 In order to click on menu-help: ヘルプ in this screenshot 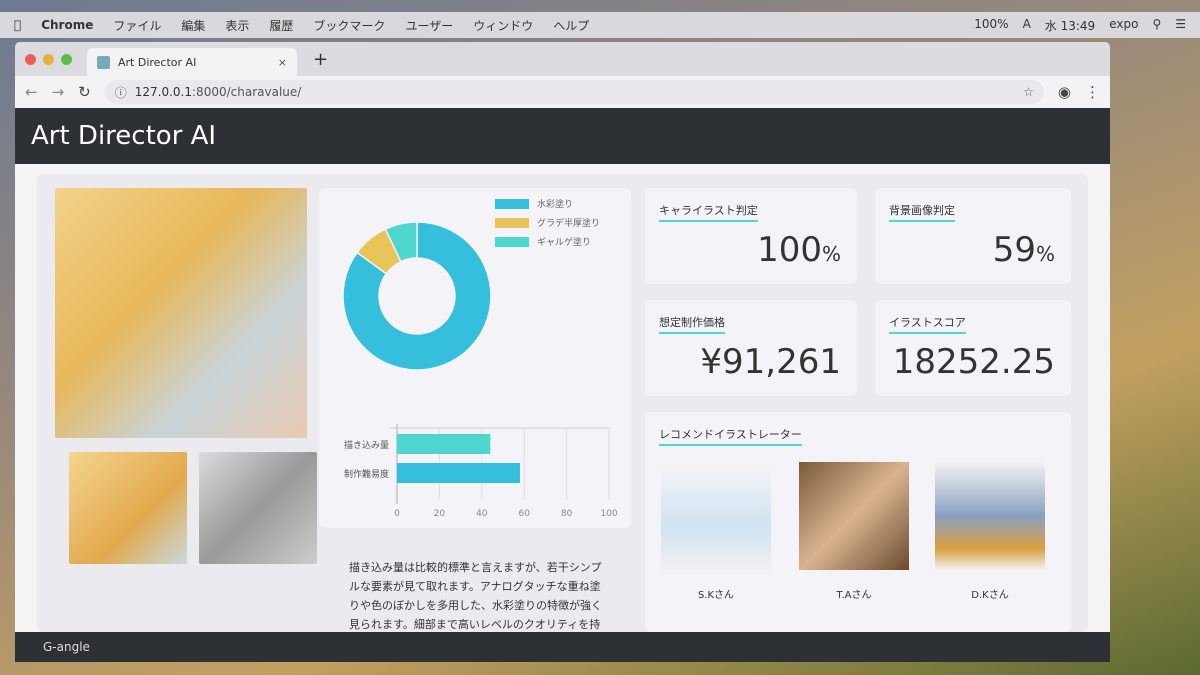, I will do `click(571, 25)`.